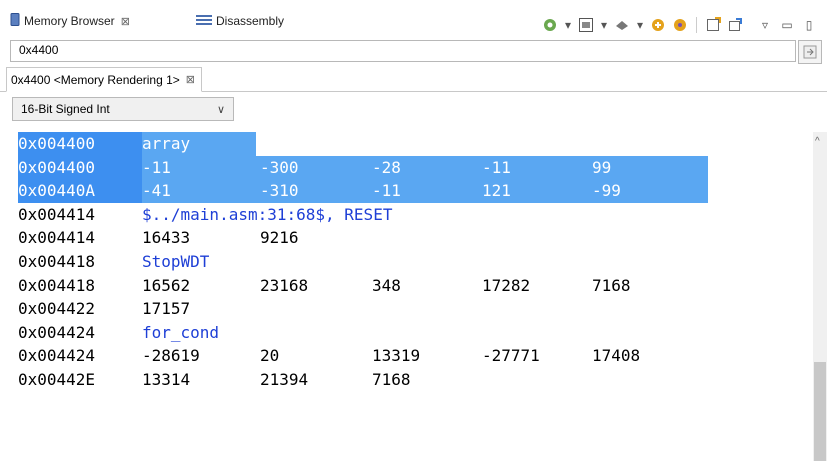  What do you see at coordinates (269, 356) in the screenshot?
I see `memory-value-cell: 20` at bounding box center [269, 356].